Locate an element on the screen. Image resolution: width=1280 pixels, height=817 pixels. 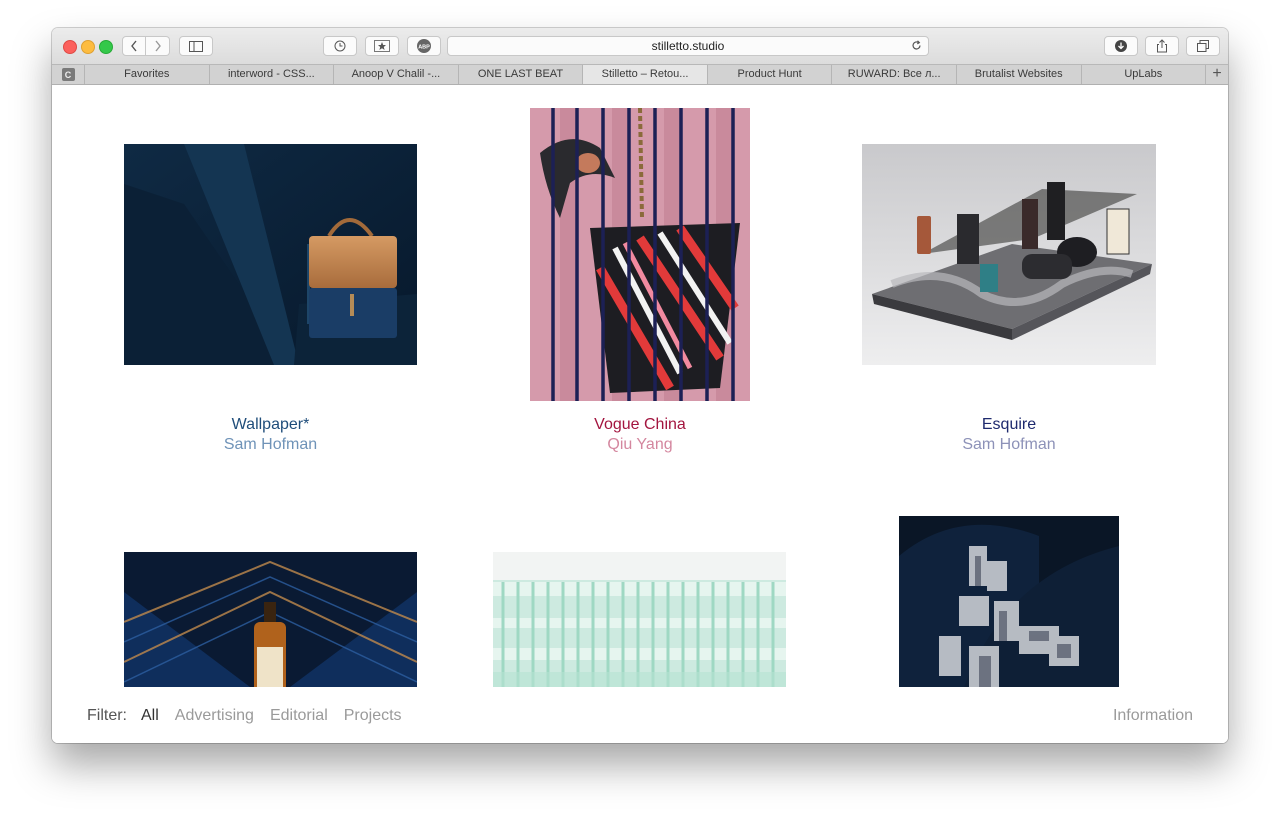
project-thumbnail-esquire is located at coordinates (1009, 254).